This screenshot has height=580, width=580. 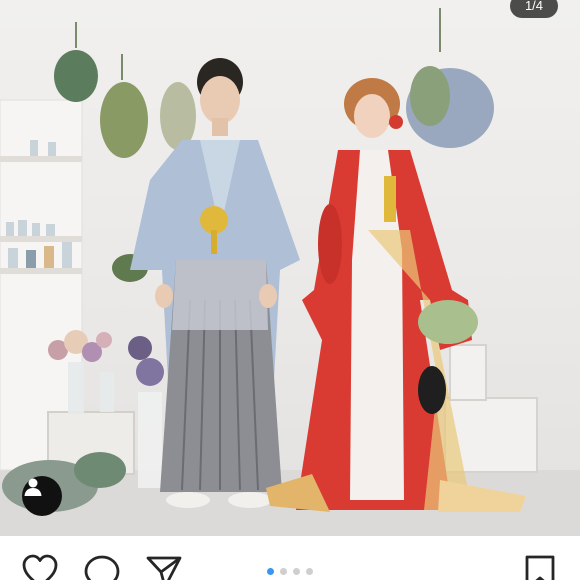 I want to click on comment-button, so click(x=102, y=567).